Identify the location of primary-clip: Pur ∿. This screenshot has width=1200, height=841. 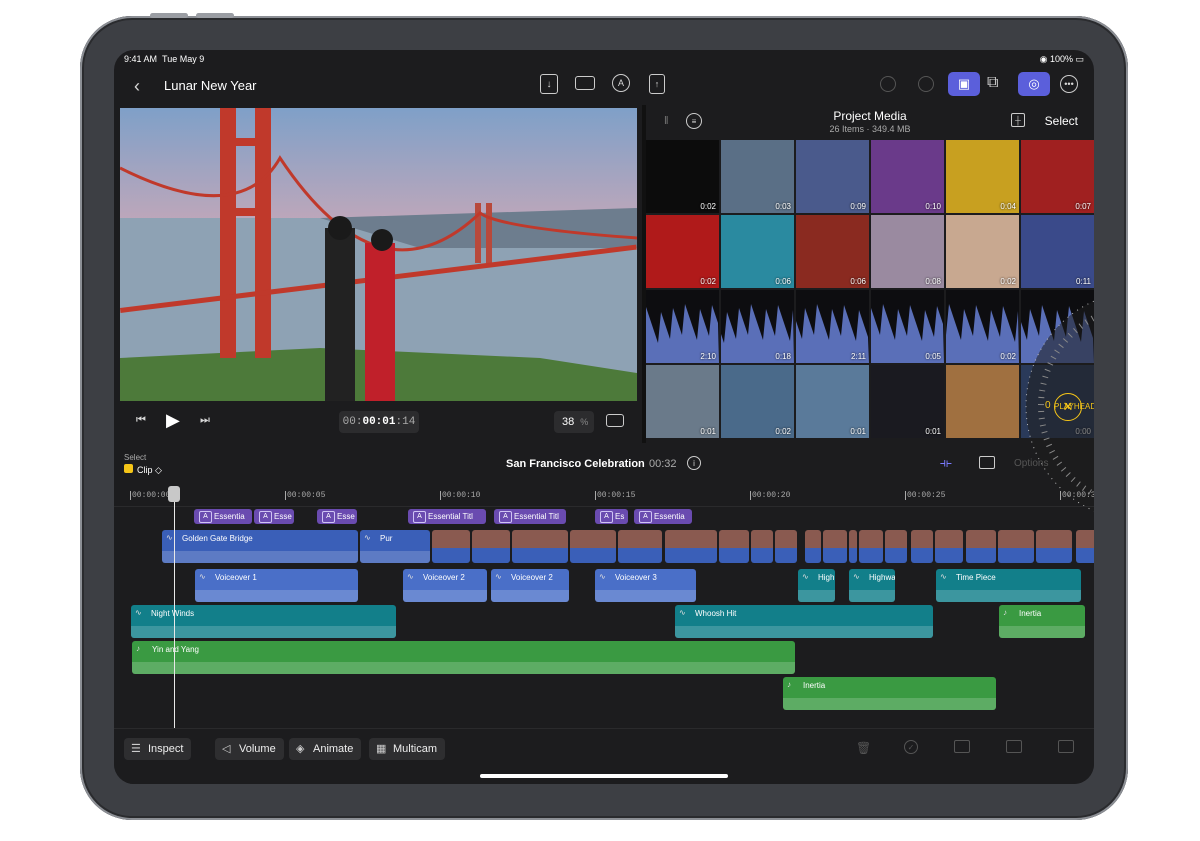
(395, 546).